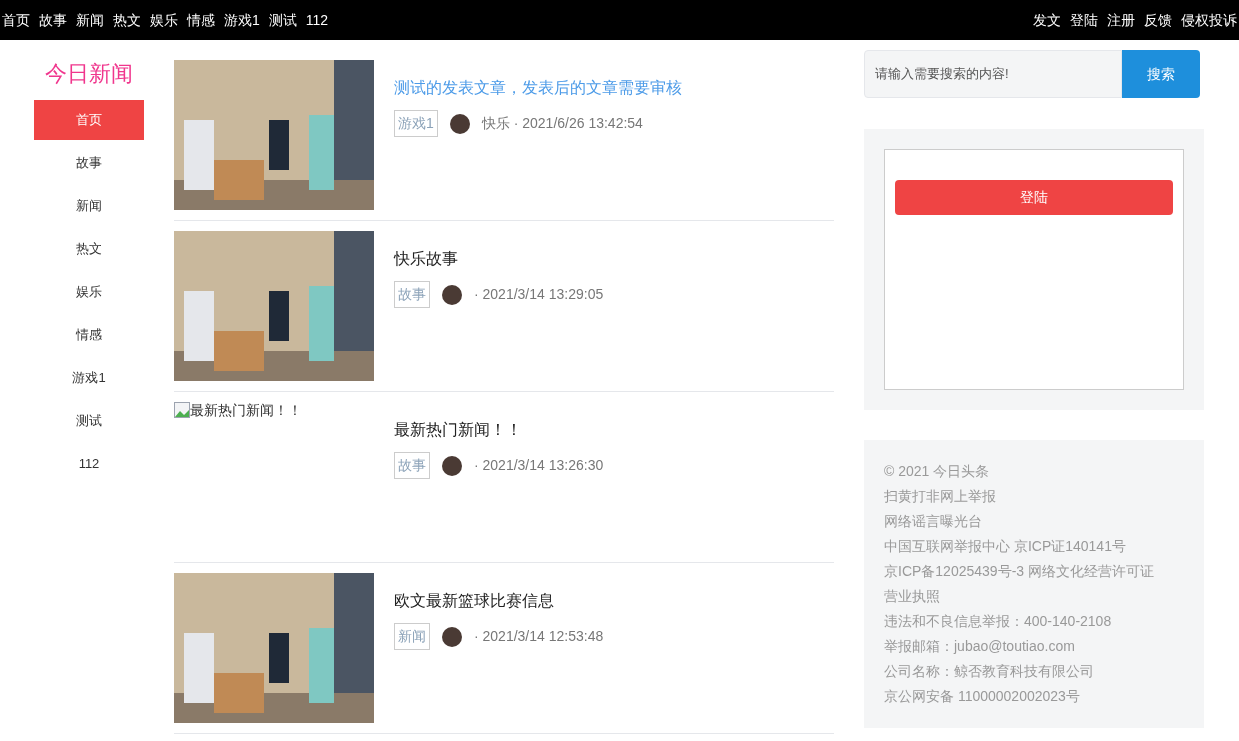  Describe the element at coordinates (242, 20) in the screenshot. I see `nav-link: 游戏1` at that location.